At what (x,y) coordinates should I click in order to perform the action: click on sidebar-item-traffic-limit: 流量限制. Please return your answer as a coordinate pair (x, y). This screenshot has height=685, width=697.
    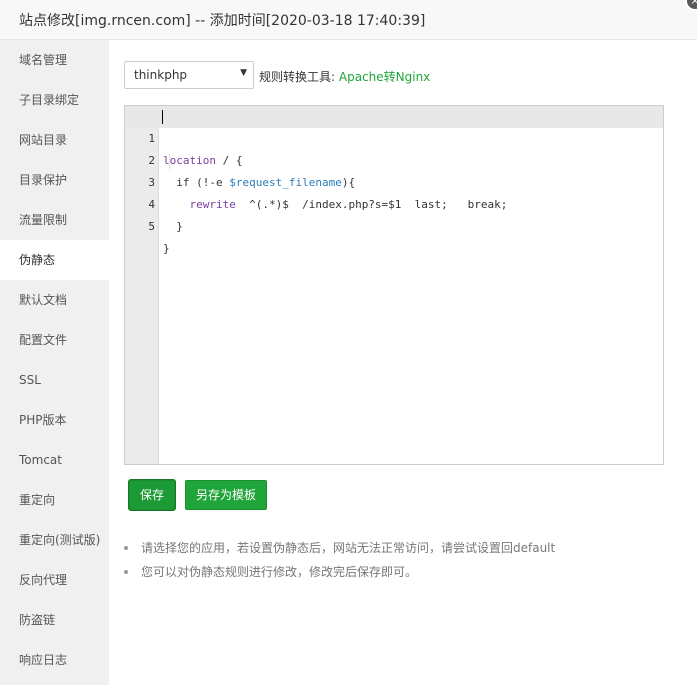
    Looking at the image, I should click on (54, 220).